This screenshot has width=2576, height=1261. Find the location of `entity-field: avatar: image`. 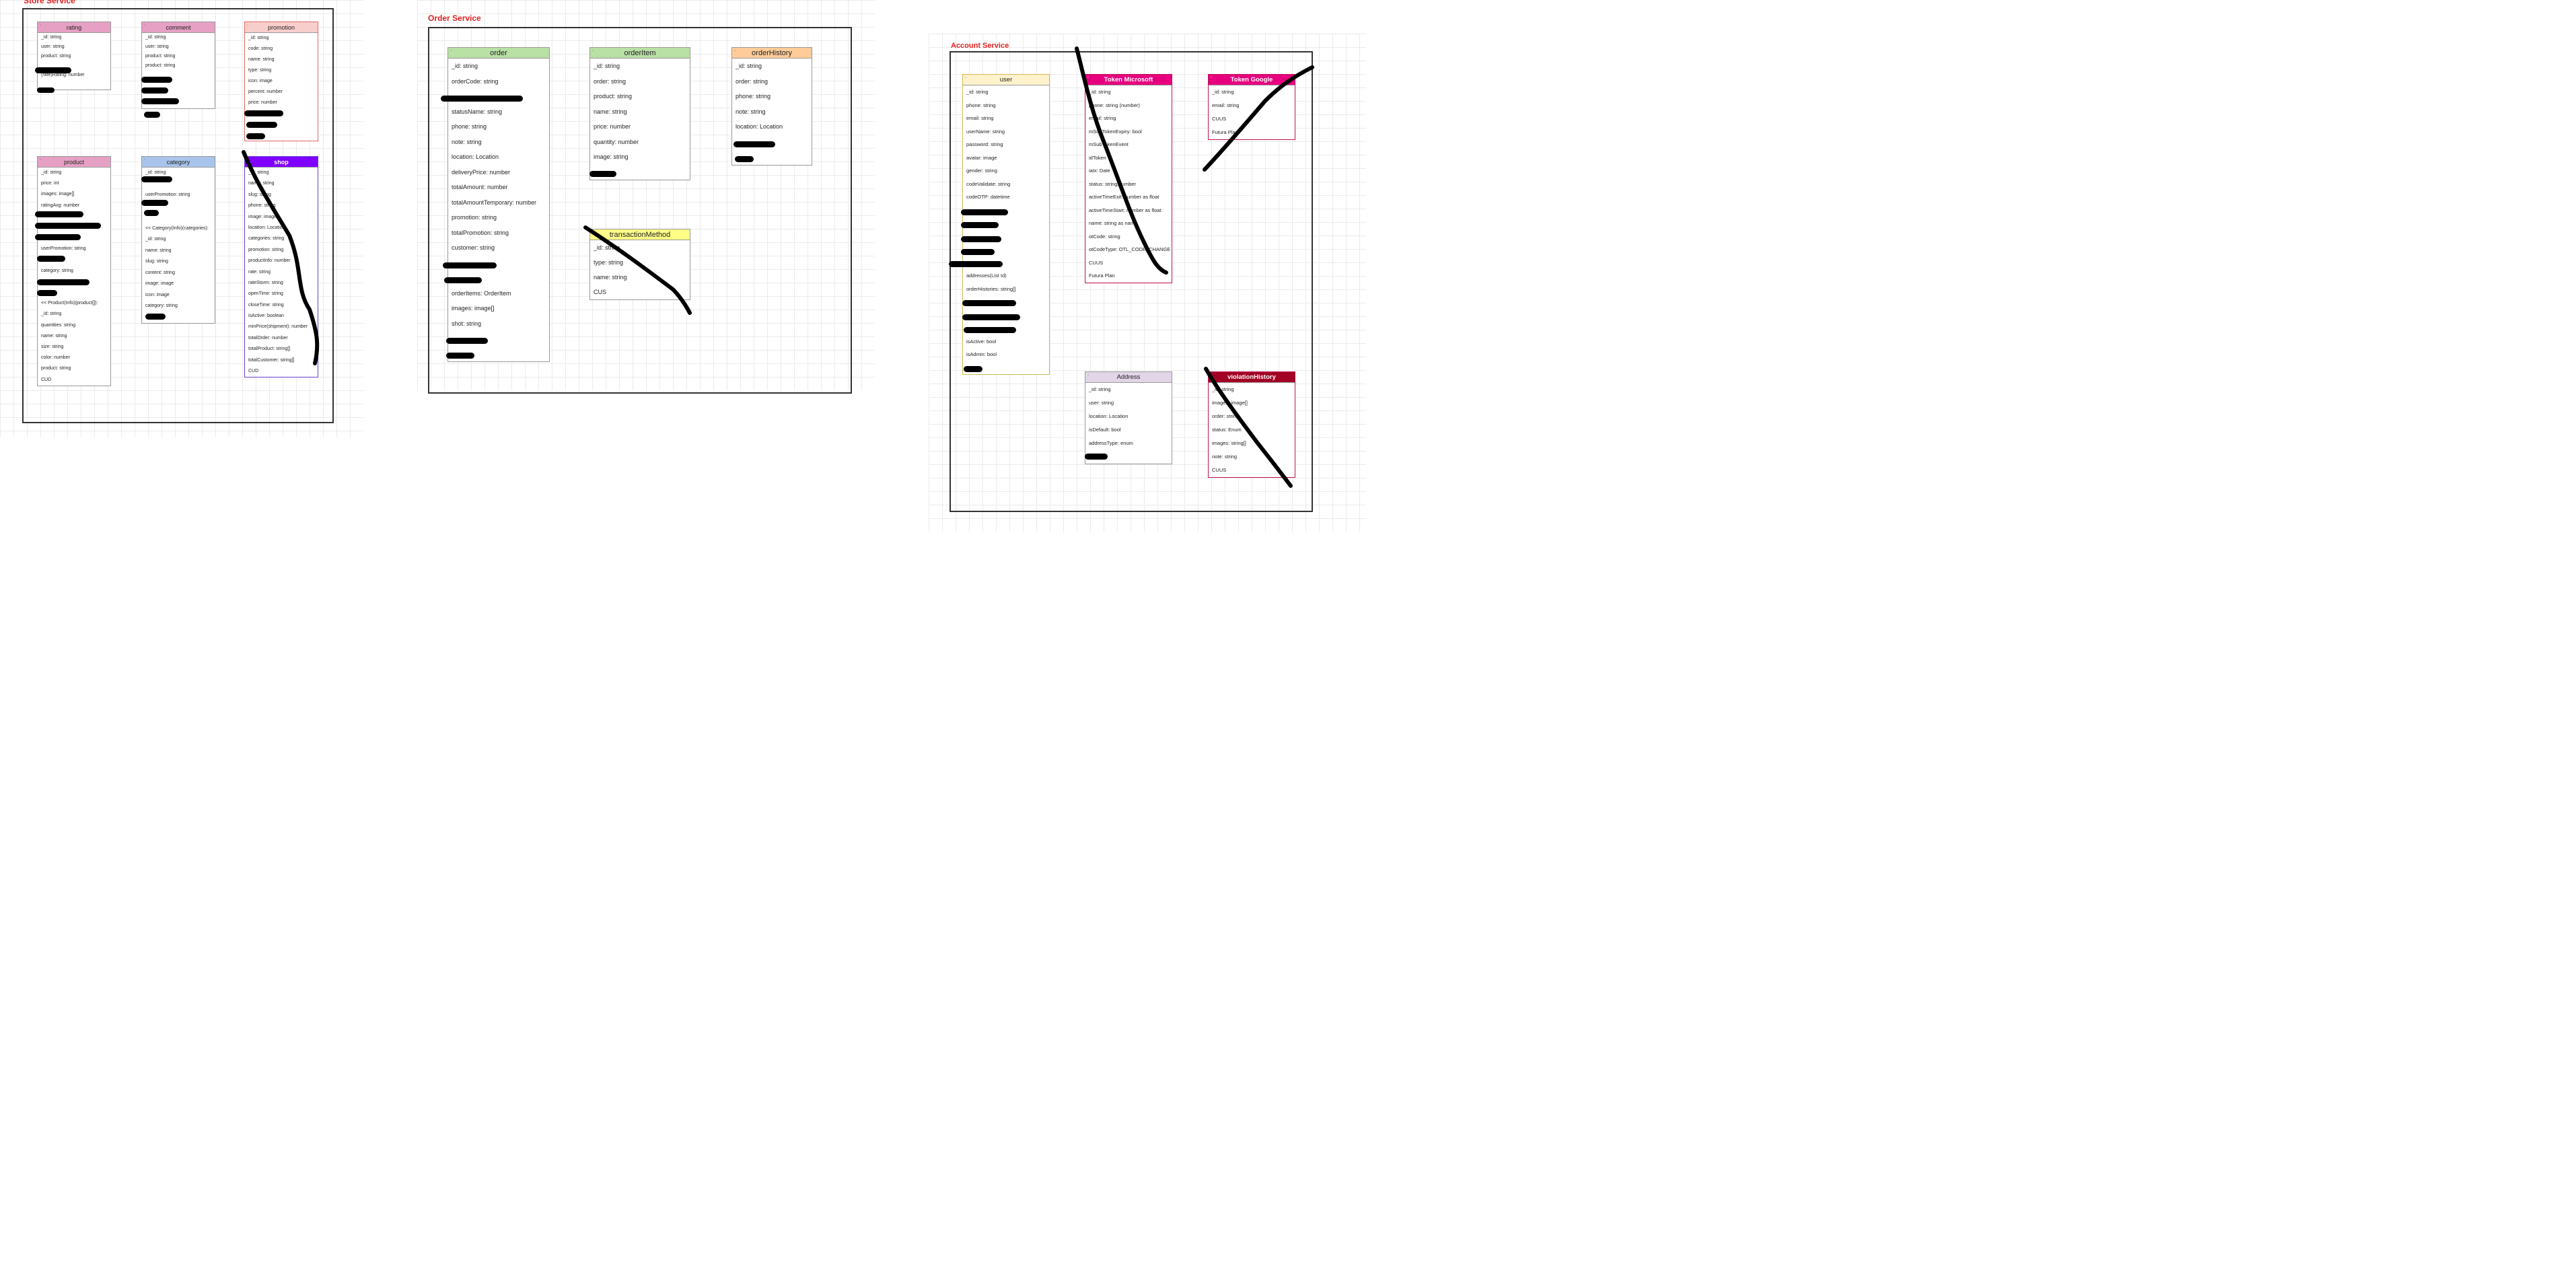

entity-field: avatar: image is located at coordinates (1006, 158).